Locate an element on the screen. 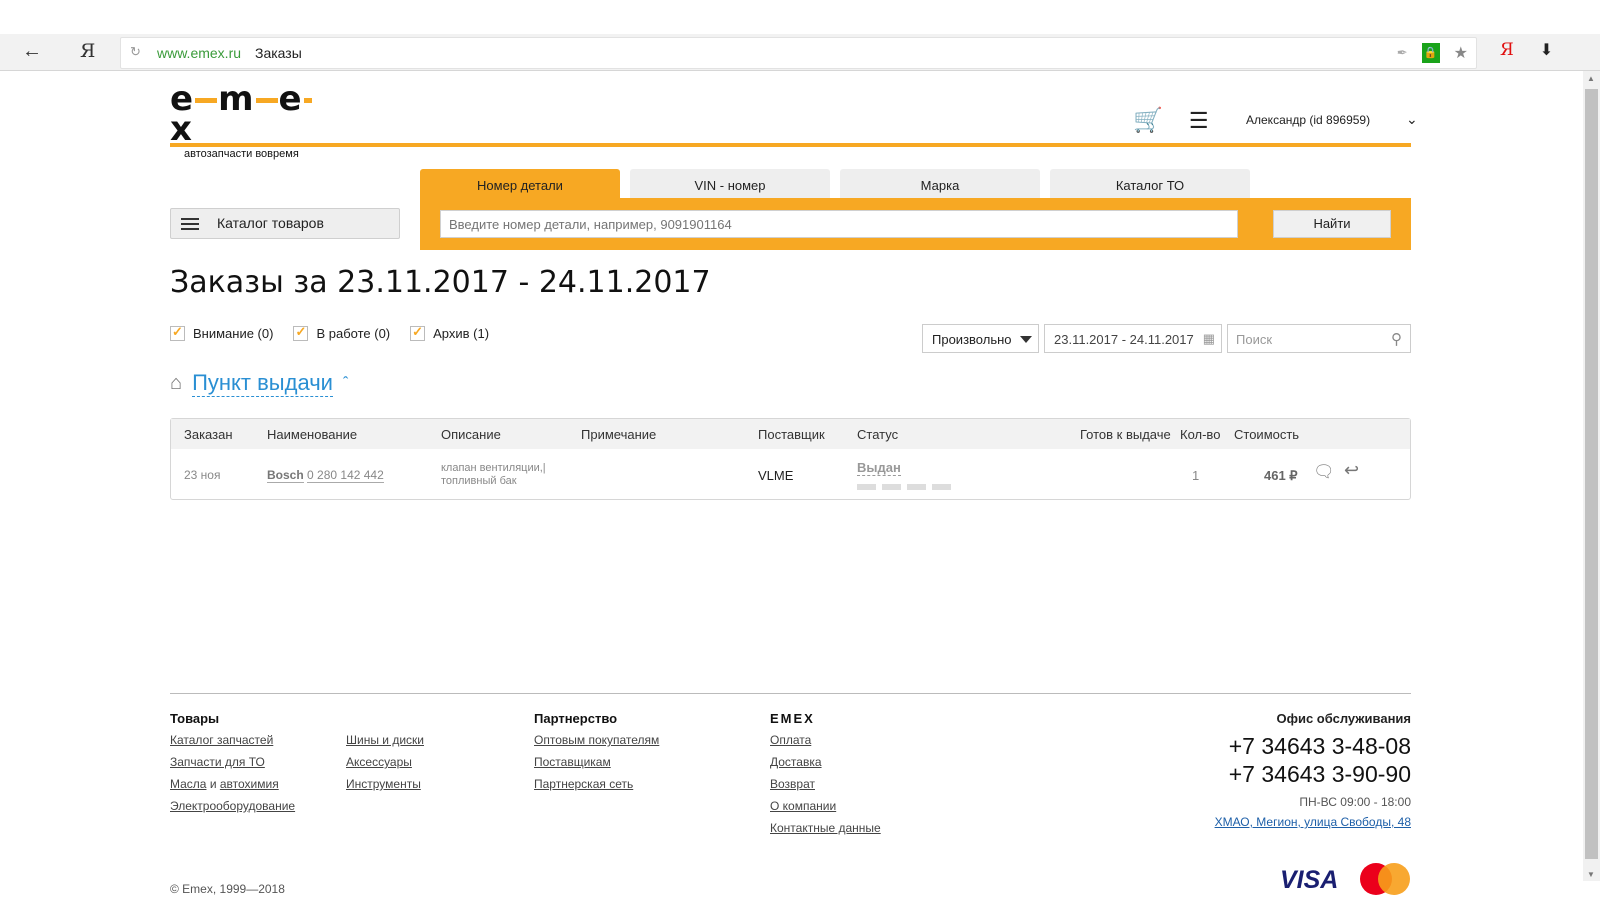 The image size is (1600, 900). url-page-title: Заказы is located at coordinates (278, 53).